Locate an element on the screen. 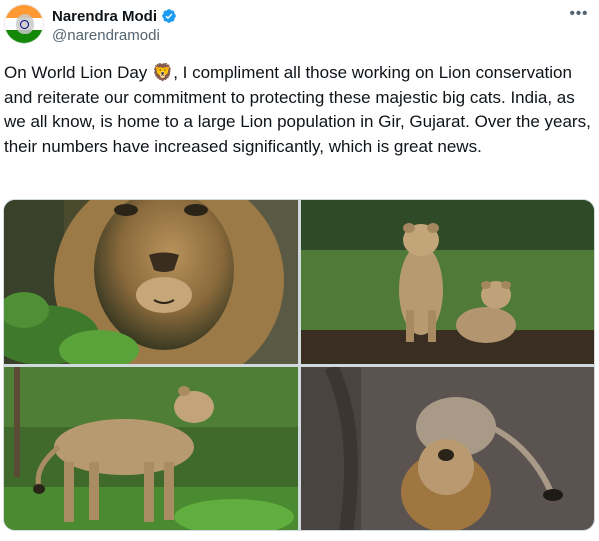  chakra-icon is located at coordinates (24, 24).